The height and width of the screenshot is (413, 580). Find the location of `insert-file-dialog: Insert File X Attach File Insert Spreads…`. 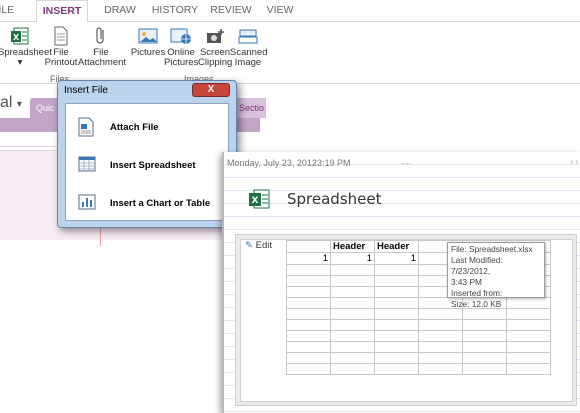

insert-file-dialog: Insert File X Attach File Insert Spreads… is located at coordinates (147, 154).